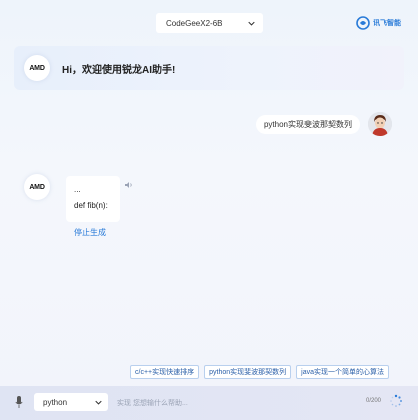 This screenshot has height=420, width=418. I want to click on user-message: python实现斐波那契数列, so click(307, 124).